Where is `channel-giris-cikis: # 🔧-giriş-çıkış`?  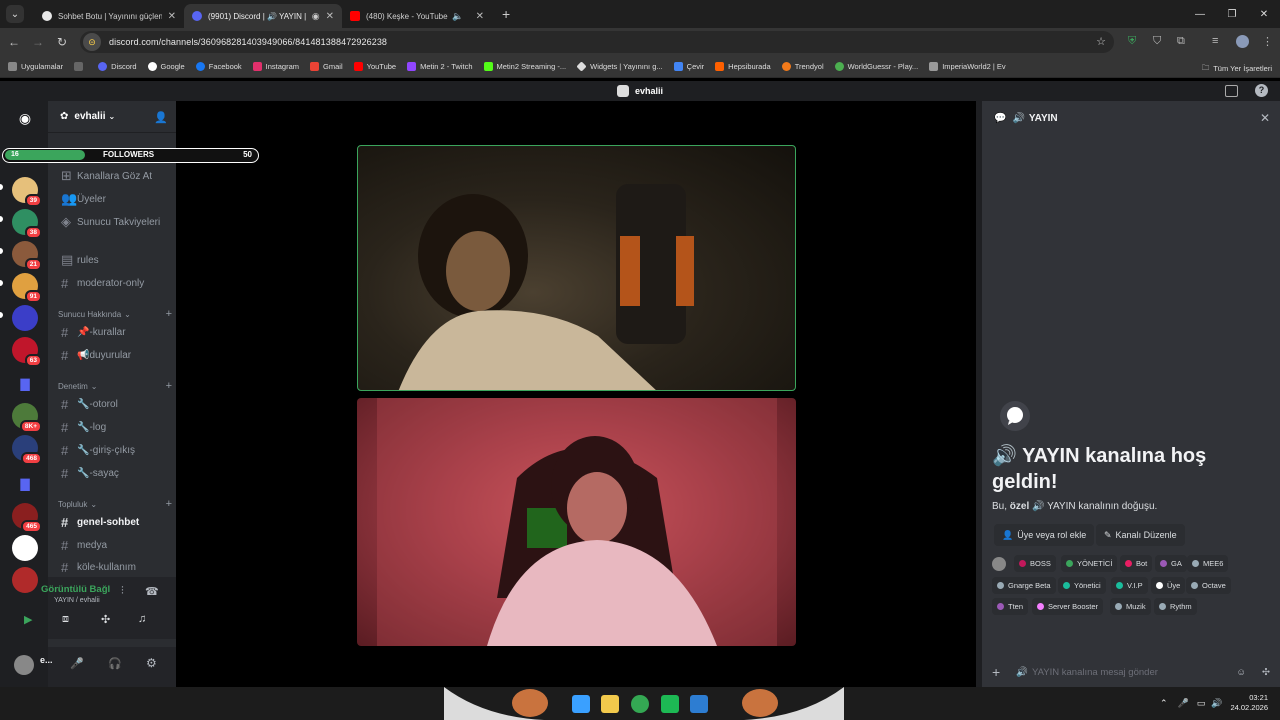 channel-giris-cikis: # 🔧-giriş-çıkış is located at coordinates (115, 450).